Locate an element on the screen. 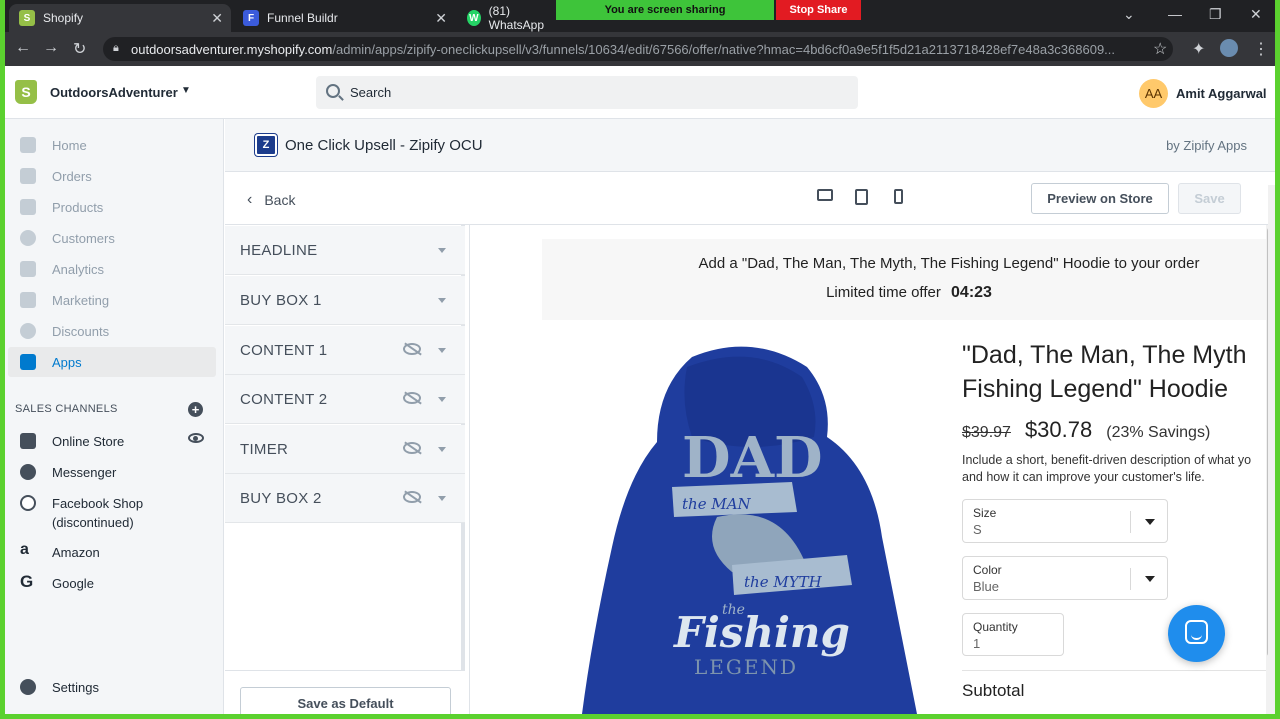 The width and height of the screenshot is (1280, 719). sidebar-item-facebook-shop: Facebook Shop (discontinued) is located at coordinates (112, 509).